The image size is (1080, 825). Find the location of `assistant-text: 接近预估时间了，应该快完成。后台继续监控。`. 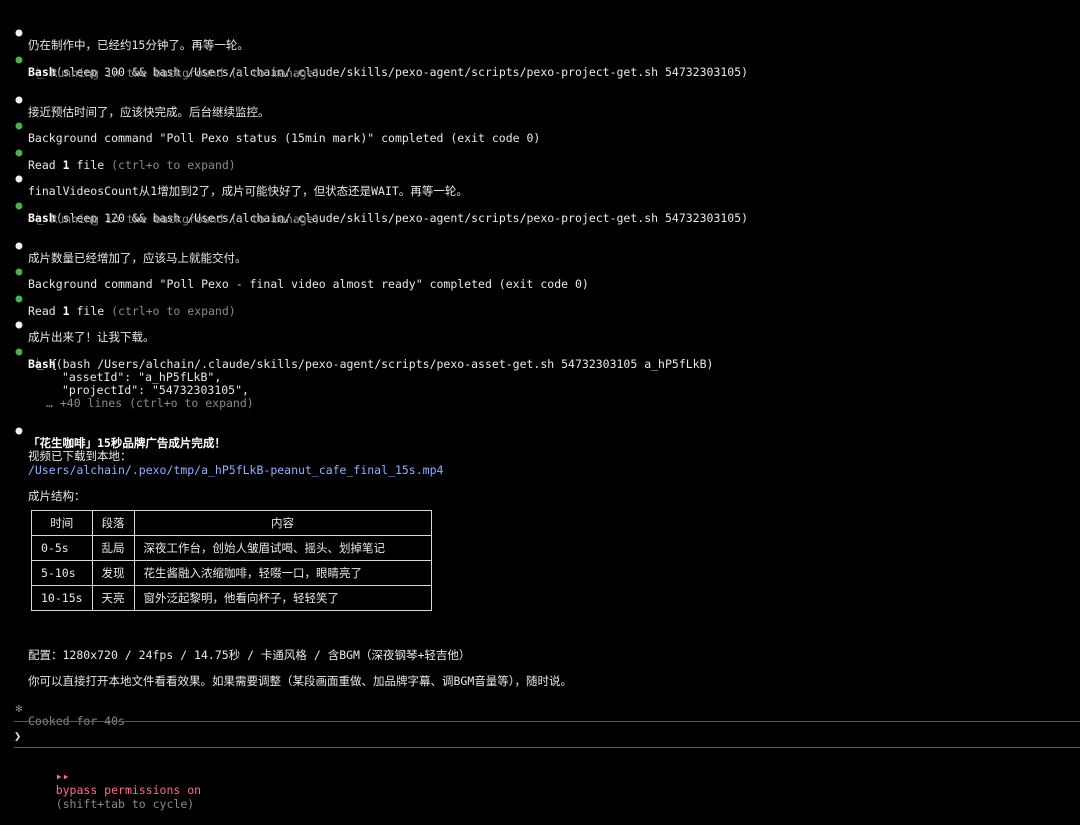

assistant-text: 接近预估时间了，应该快完成。后台继续监控。 is located at coordinates (149, 112).